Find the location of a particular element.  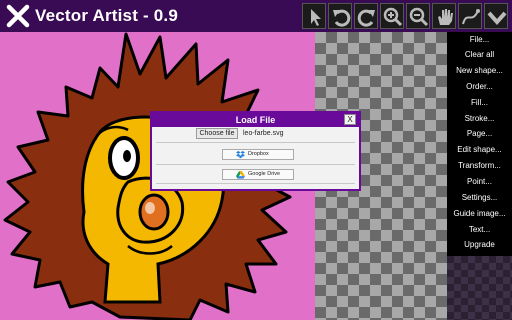

redo-button is located at coordinates (366, 16).